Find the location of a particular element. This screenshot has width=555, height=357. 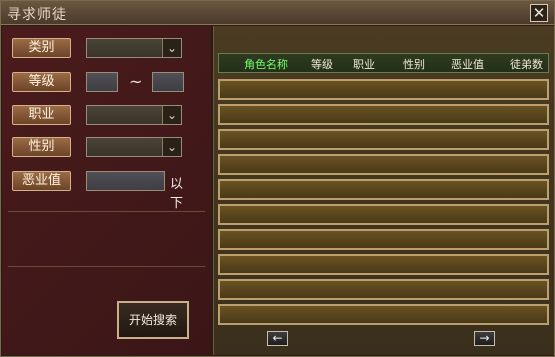

evil-suffix: 以下 is located at coordinates (177, 194).